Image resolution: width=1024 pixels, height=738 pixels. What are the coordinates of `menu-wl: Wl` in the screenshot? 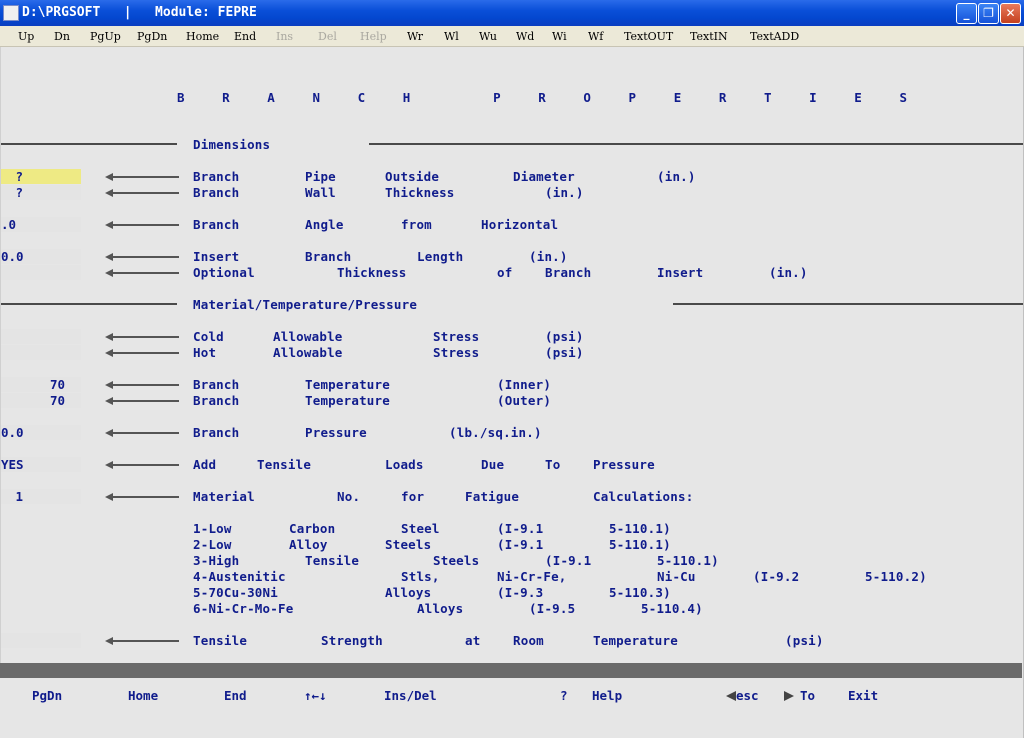 It's located at (451, 36).